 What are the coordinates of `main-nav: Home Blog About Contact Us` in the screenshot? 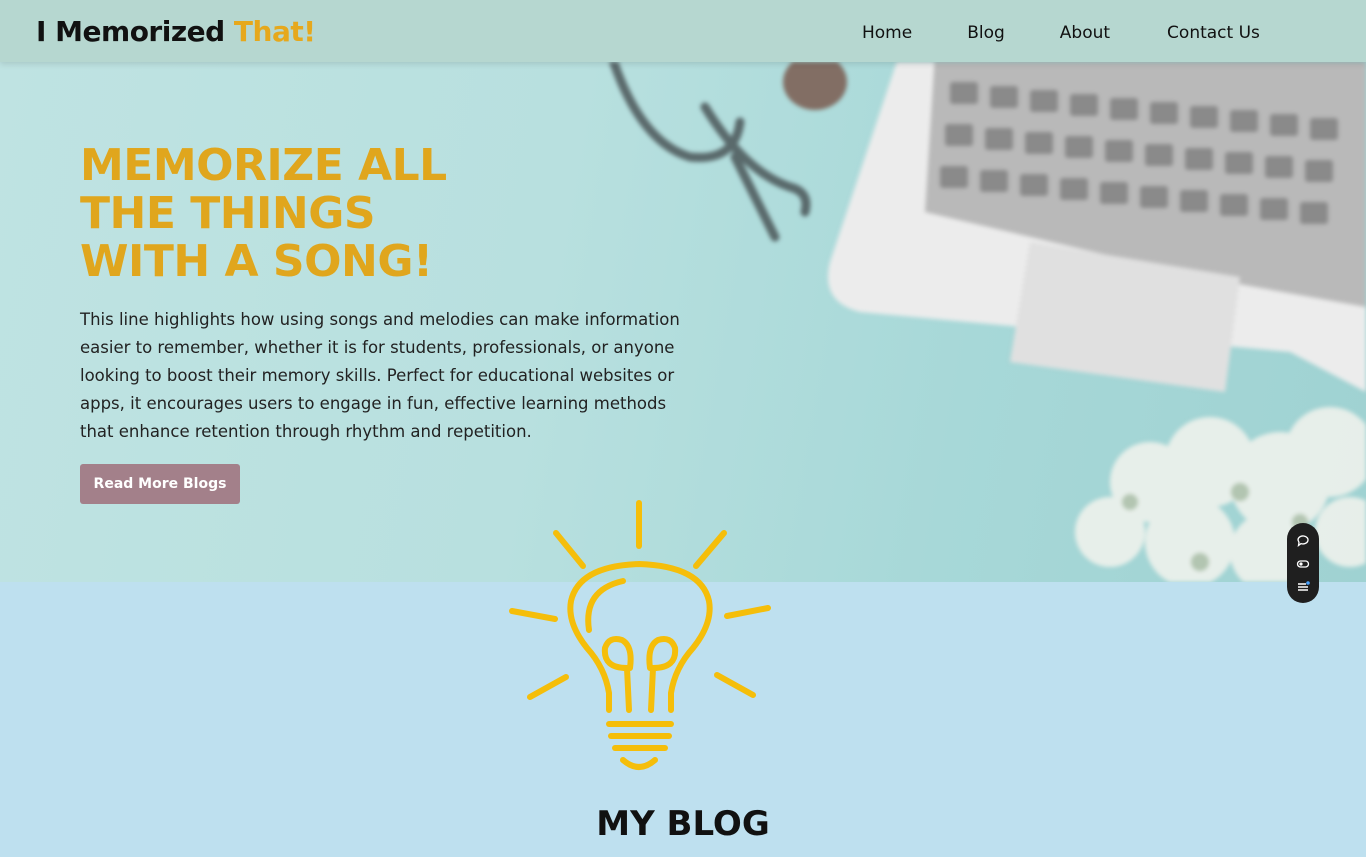 It's located at (1061, 33).